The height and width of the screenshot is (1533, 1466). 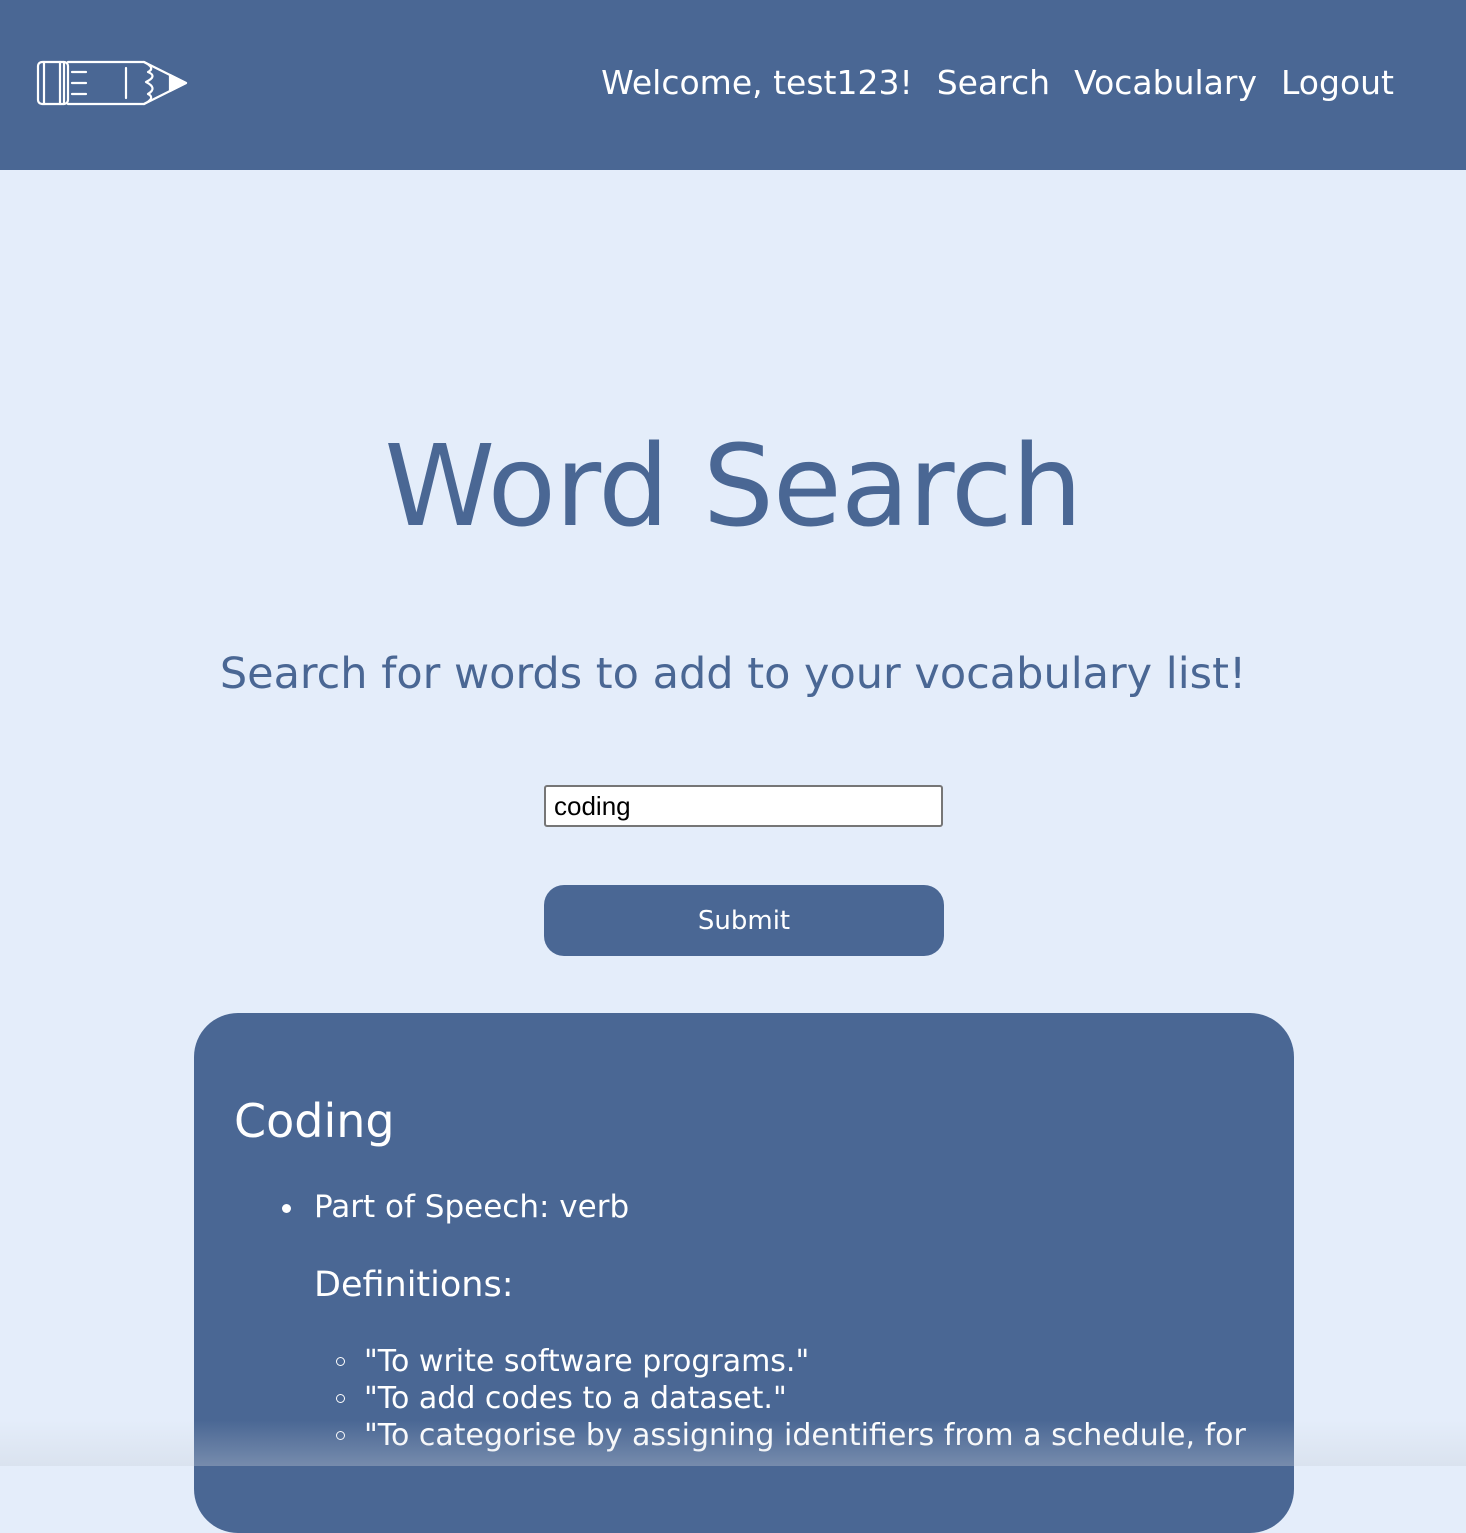 I want to click on nav-search-link: Search, so click(x=993, y=83).